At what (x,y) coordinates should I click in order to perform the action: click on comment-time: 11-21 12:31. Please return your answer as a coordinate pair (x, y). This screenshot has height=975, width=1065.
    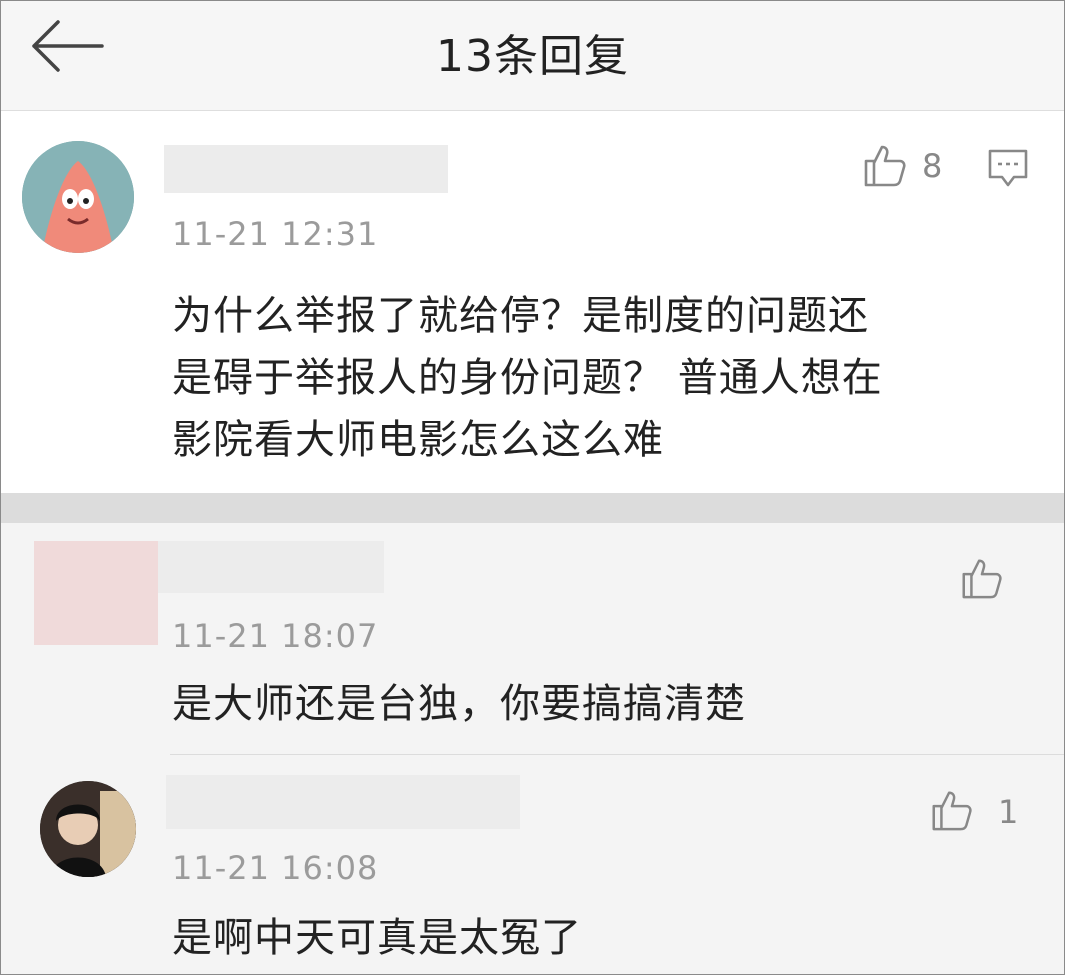
    Looking at the image, I should click on (275, 234).